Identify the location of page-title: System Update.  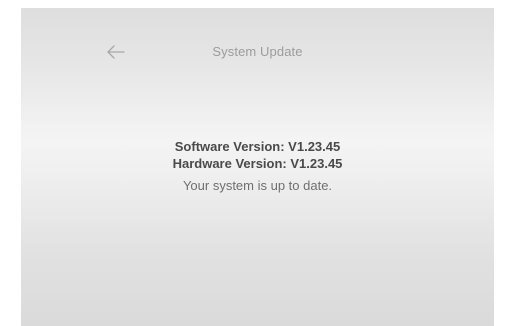
(257, 51).